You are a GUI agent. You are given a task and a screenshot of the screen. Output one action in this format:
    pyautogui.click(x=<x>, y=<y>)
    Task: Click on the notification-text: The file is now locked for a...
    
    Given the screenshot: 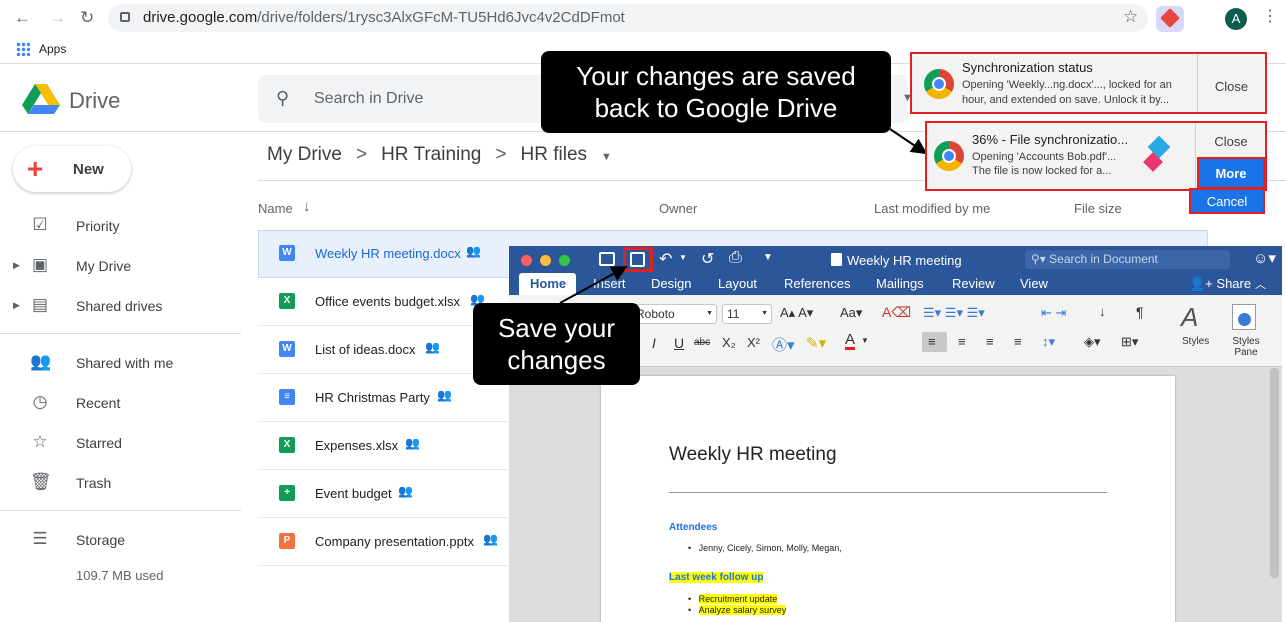 What is the action you would take?
    pyautogui.click(x=1042, y=171)
    